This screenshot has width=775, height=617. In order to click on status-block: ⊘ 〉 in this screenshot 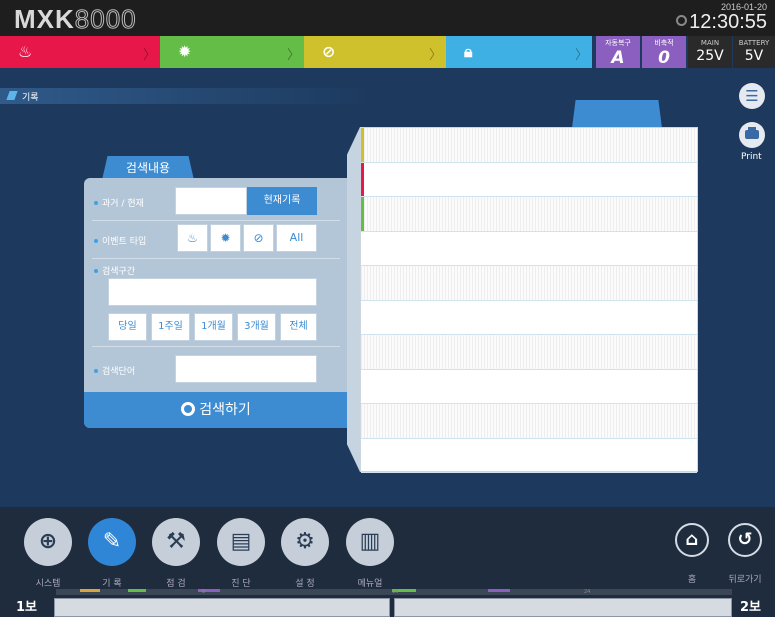, I will do `click(375, 52)`.